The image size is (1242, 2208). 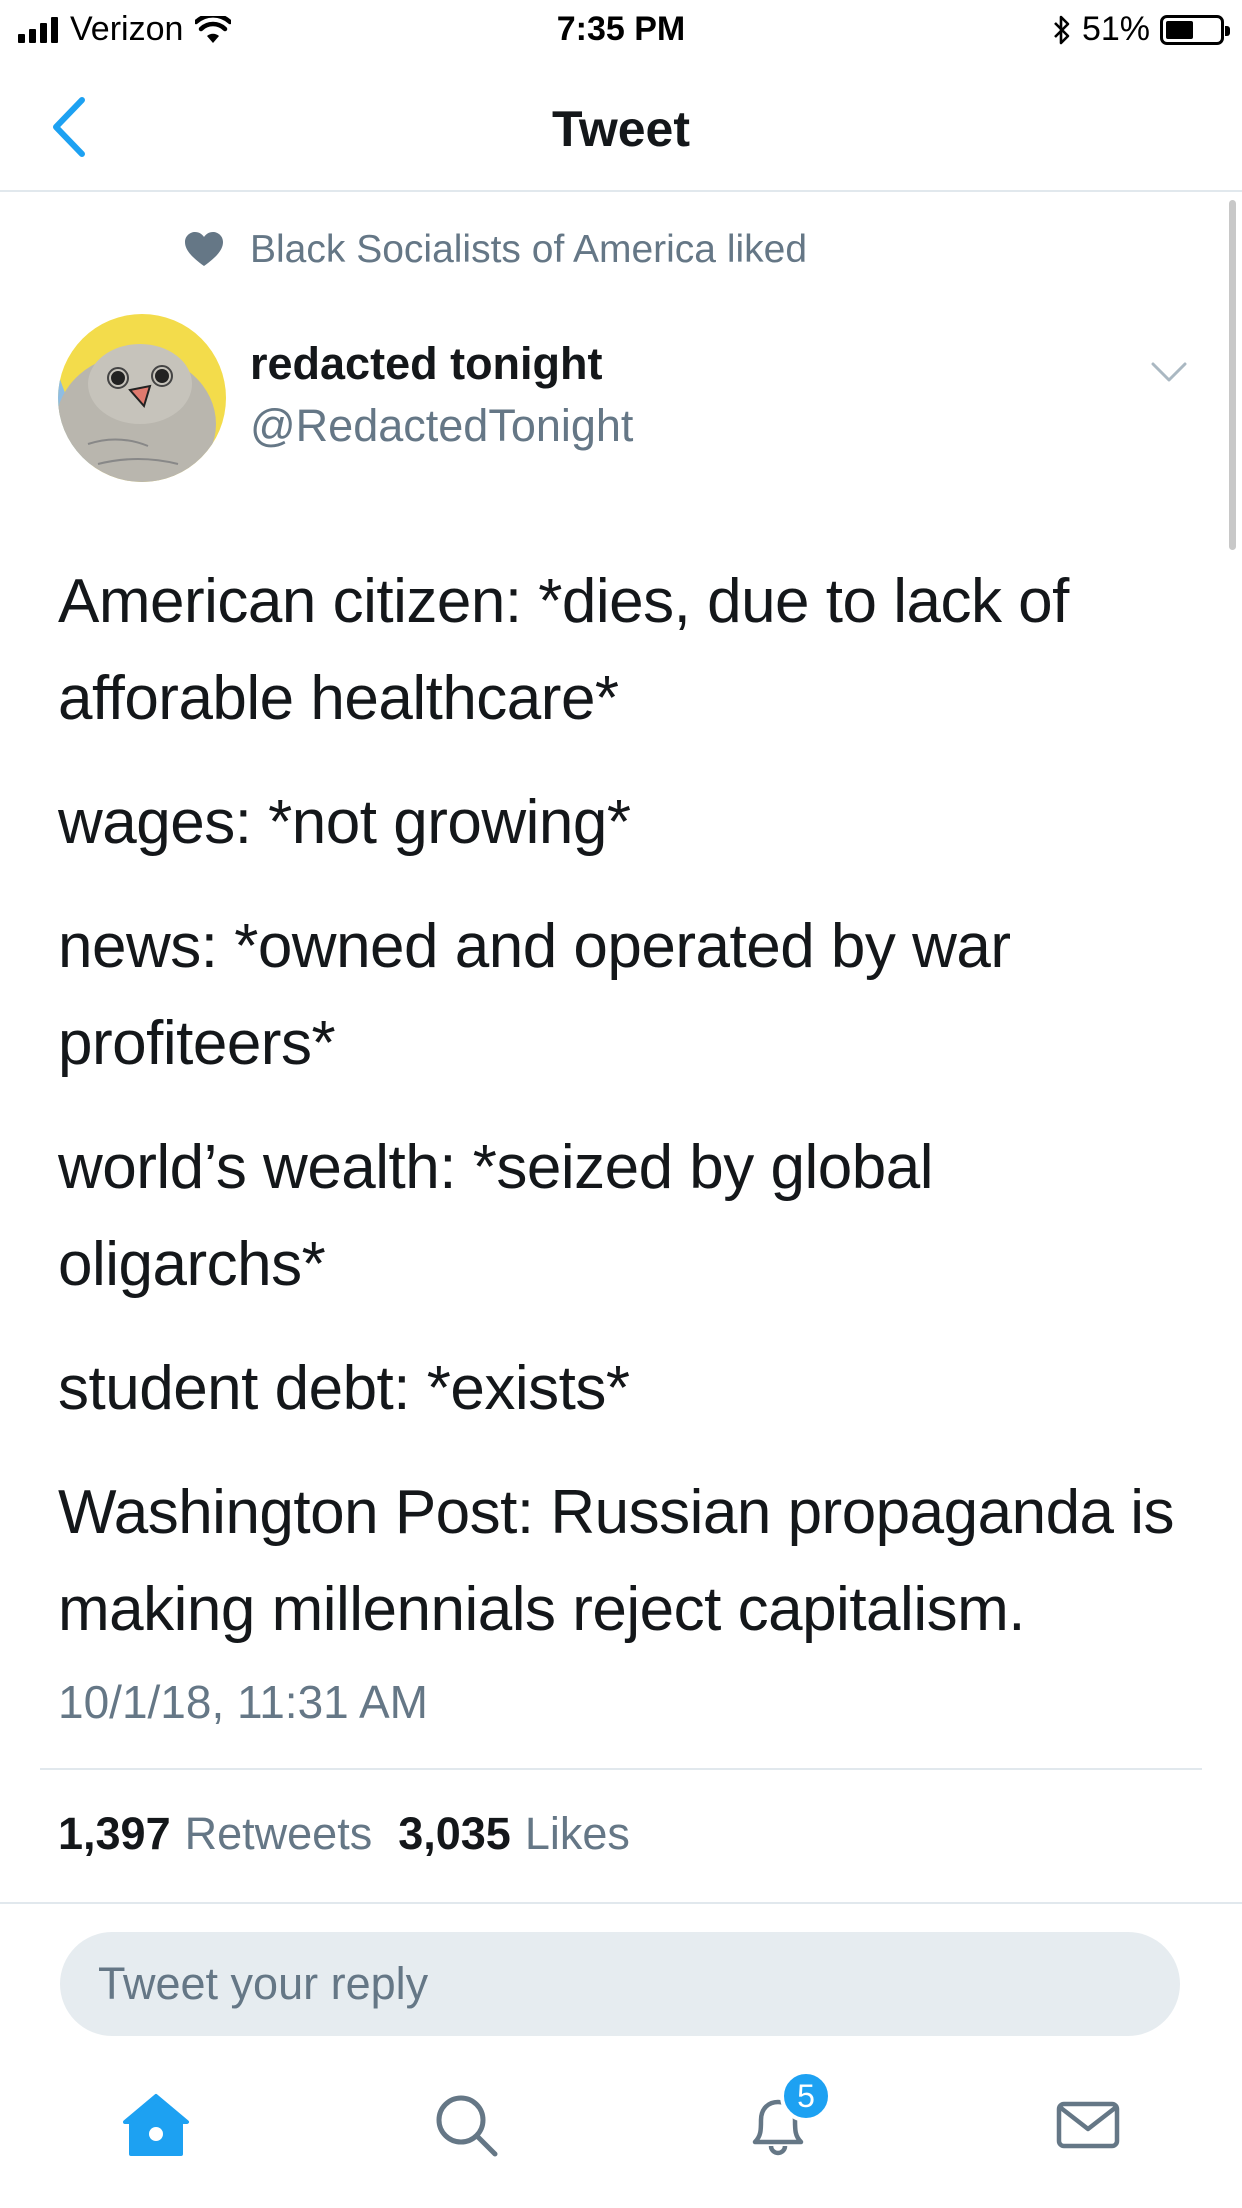 What do you see at coordinates (344, 1388) in the screenshot?
I see `tweet-paragraph: student debt: *exists*` at bounding box center [344, 1388].